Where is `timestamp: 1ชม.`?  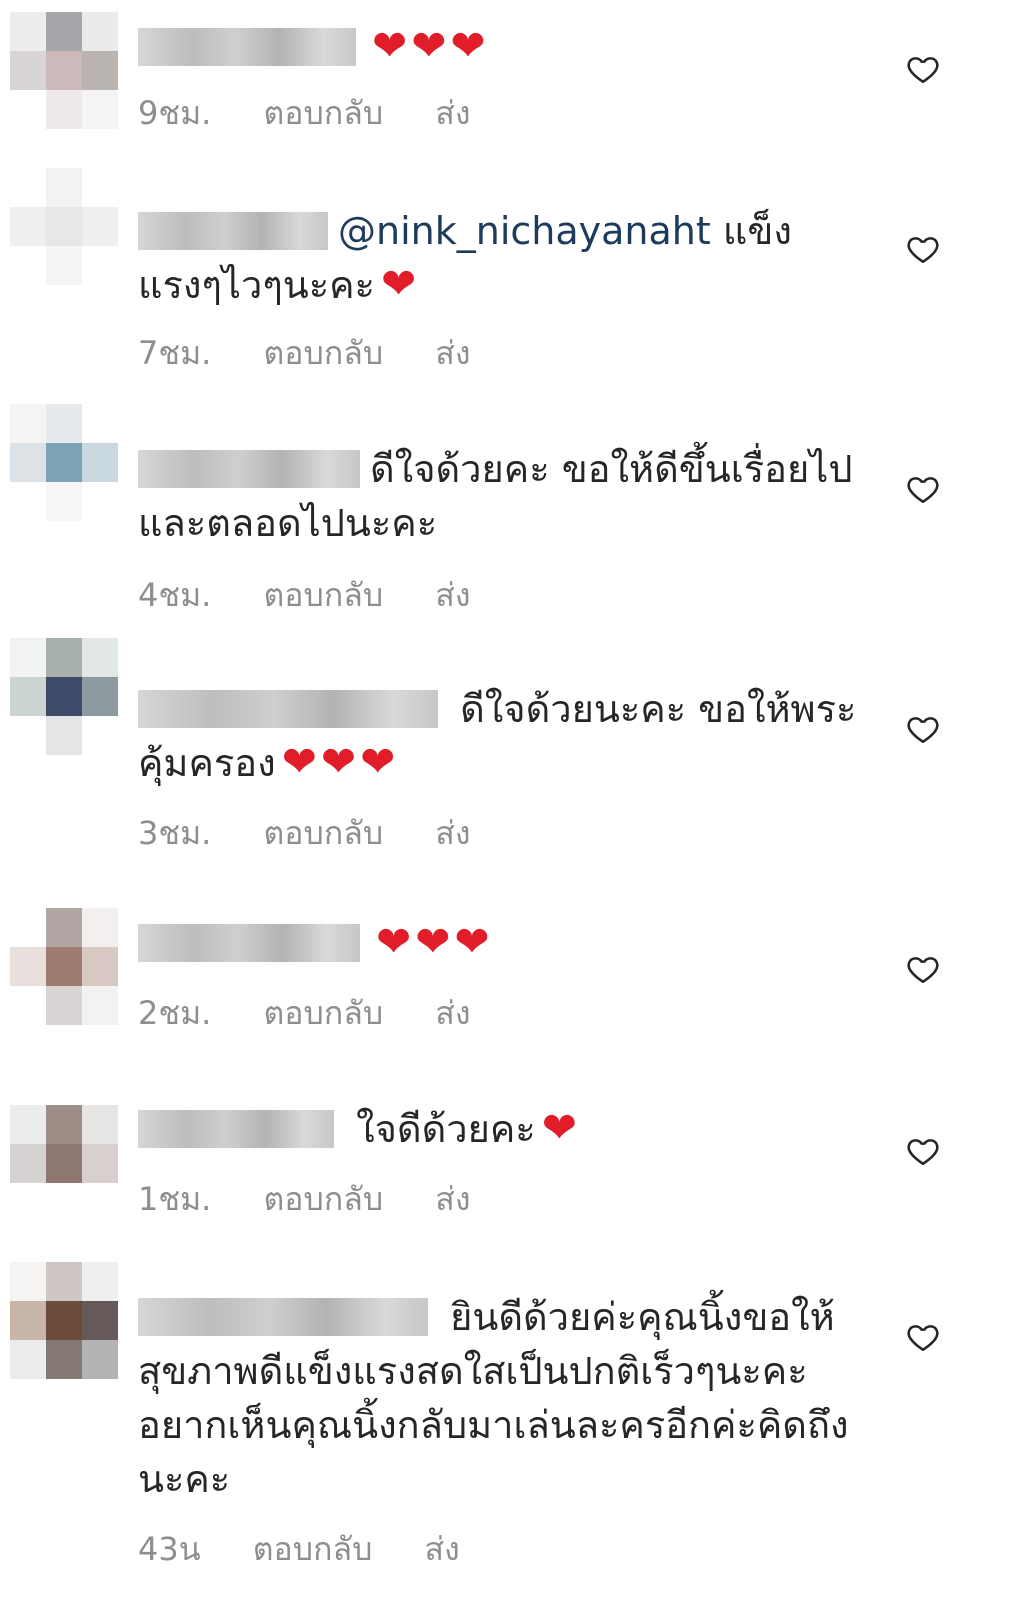 timestamp: 1ชม. is located at coordinates (175, 1199).